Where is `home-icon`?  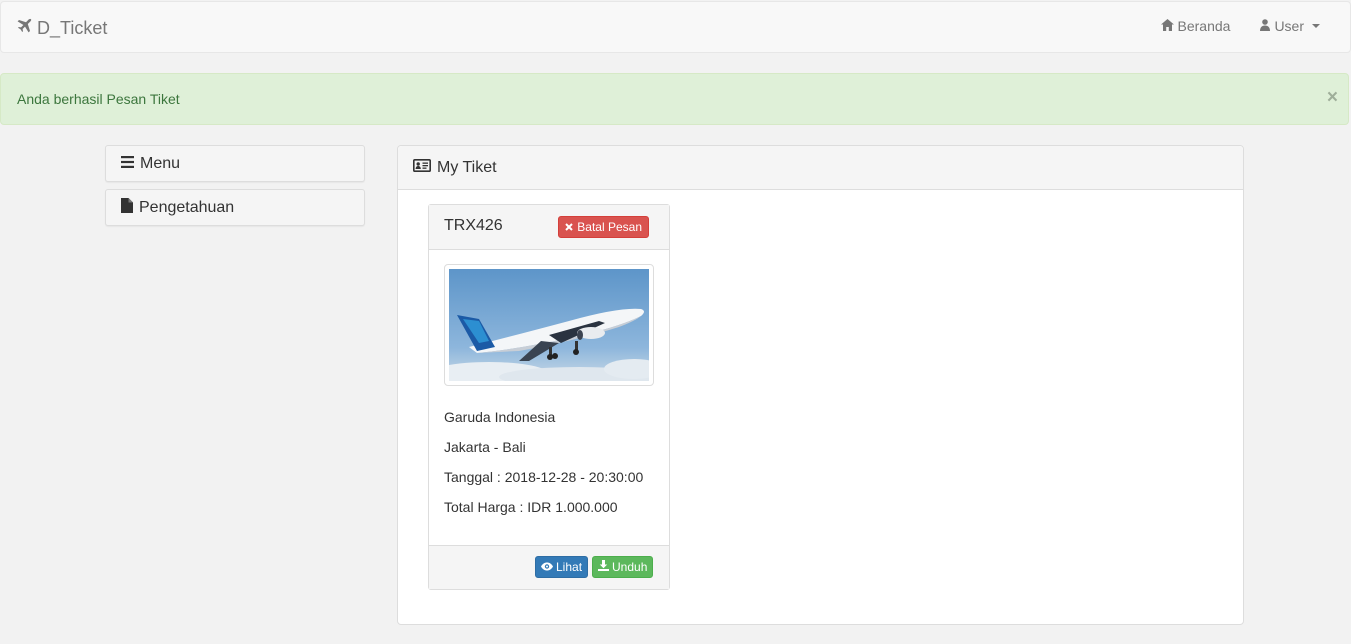 home-icon is located at coordinates (1167, 26).